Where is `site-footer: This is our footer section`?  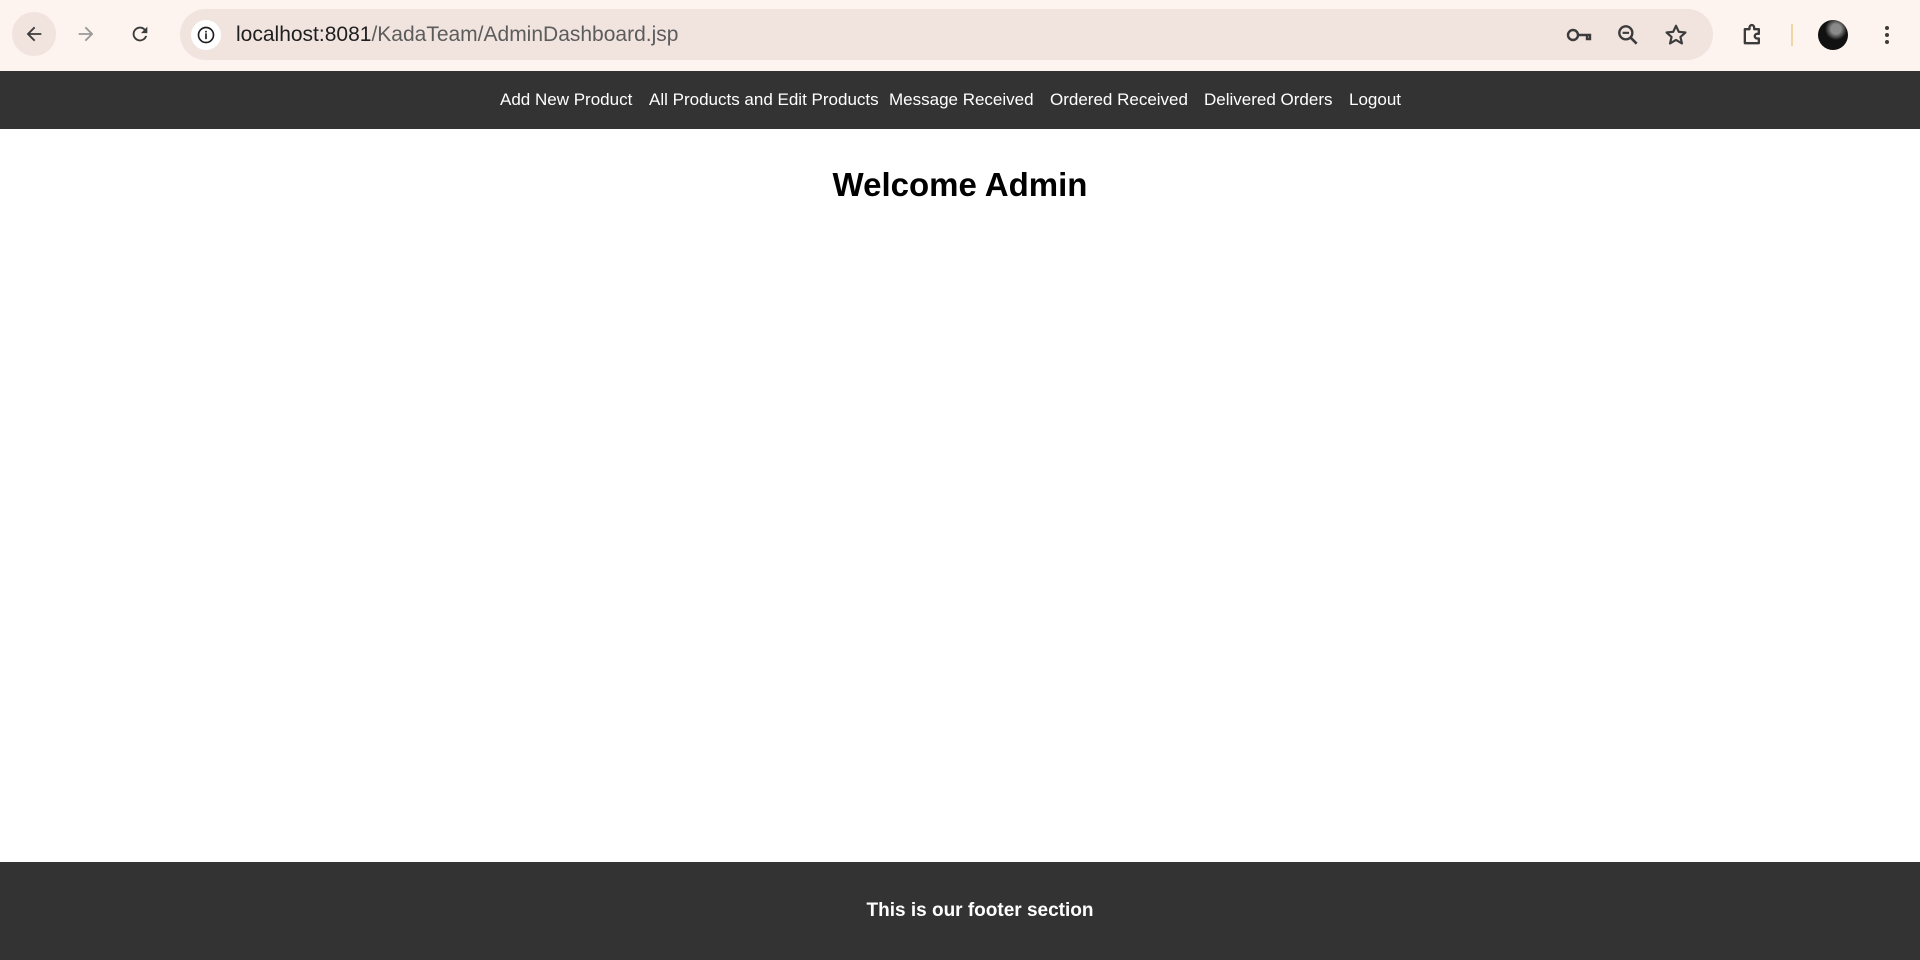
site-footer: This is our footer section is located at coordinates (960, 911).